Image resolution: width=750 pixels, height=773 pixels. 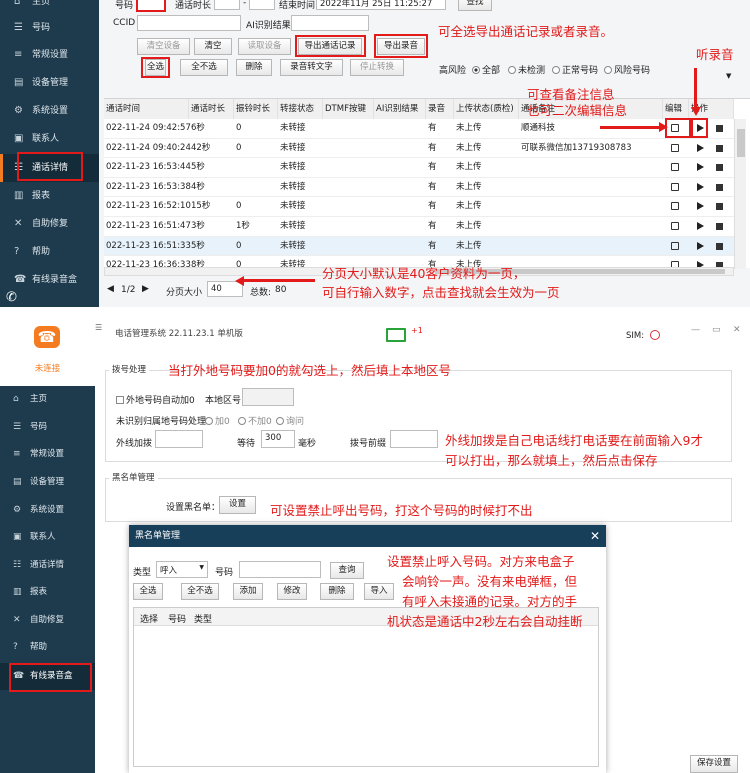 What do you see at coordinates (182, 569) in the screenshot?
I see `type-select: 呼入 ▼` at bounding box center [182, 569].